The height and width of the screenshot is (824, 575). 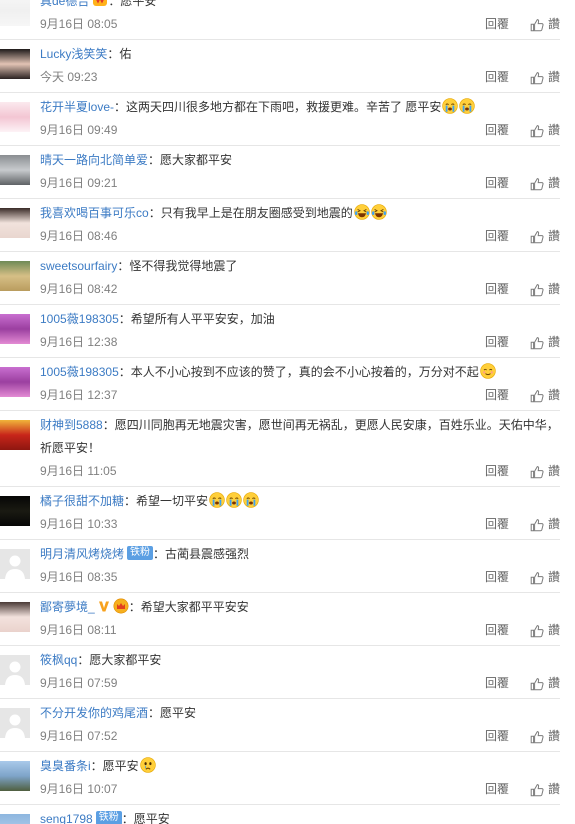 What do you see at coordinates (300, 607) in the screenshot?
I see `comment-line: 鄙寄夢境_ ：希望大家都平平安安` at bounding box center [300, 607].